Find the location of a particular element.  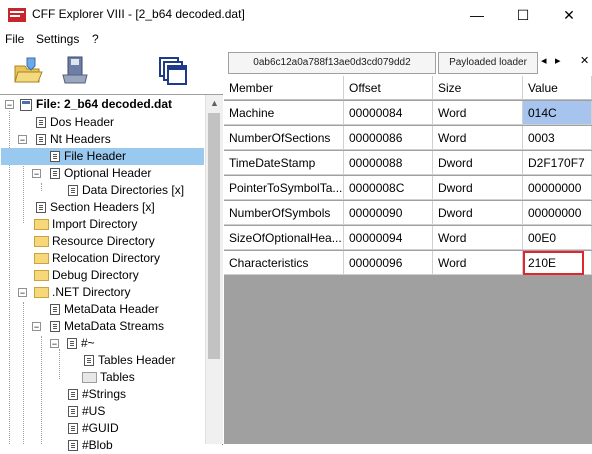

cell-value: 210E is located at coordinates (553, 263).